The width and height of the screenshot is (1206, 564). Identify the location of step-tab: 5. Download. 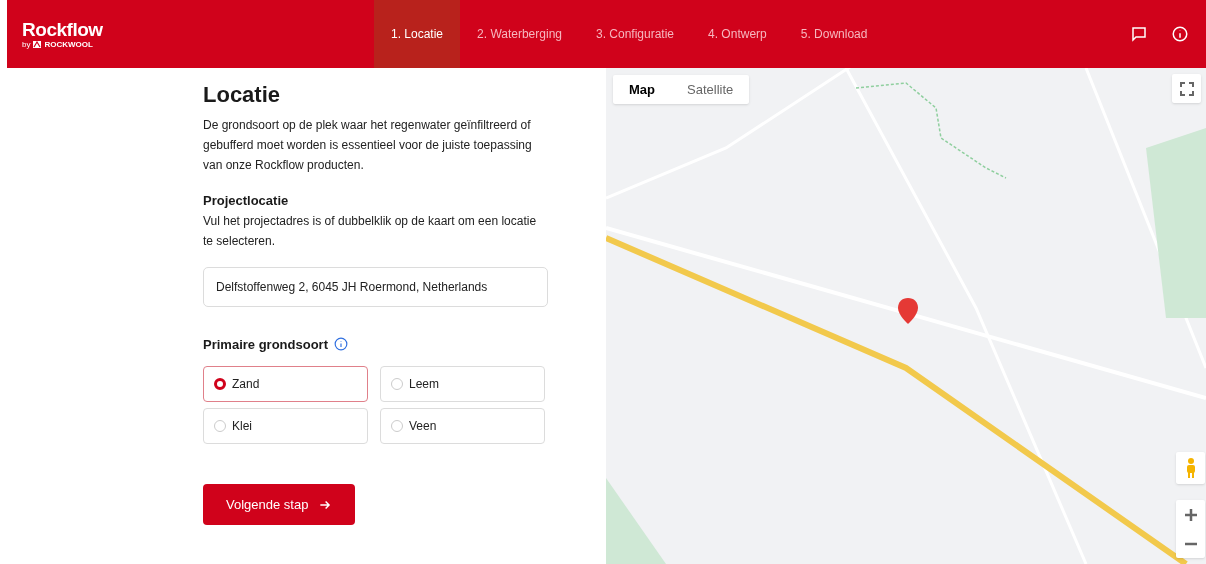
(834, 34).